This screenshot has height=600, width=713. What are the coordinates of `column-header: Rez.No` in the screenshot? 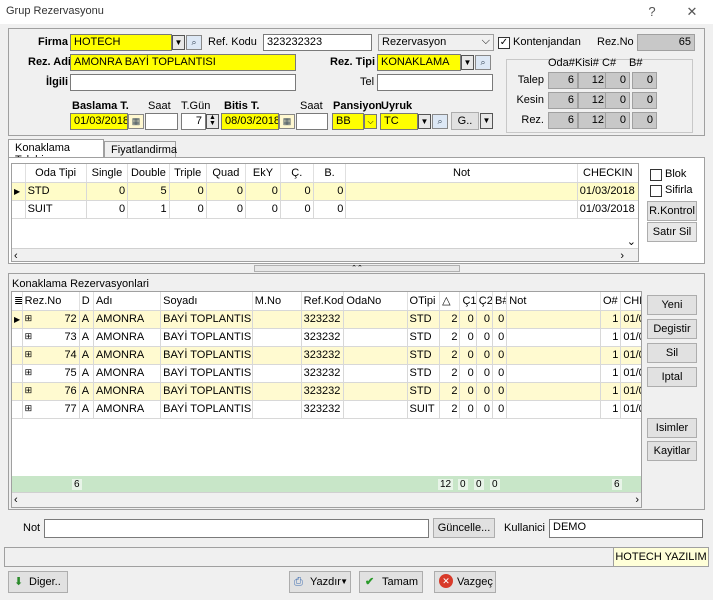 It's located at (51, 301).